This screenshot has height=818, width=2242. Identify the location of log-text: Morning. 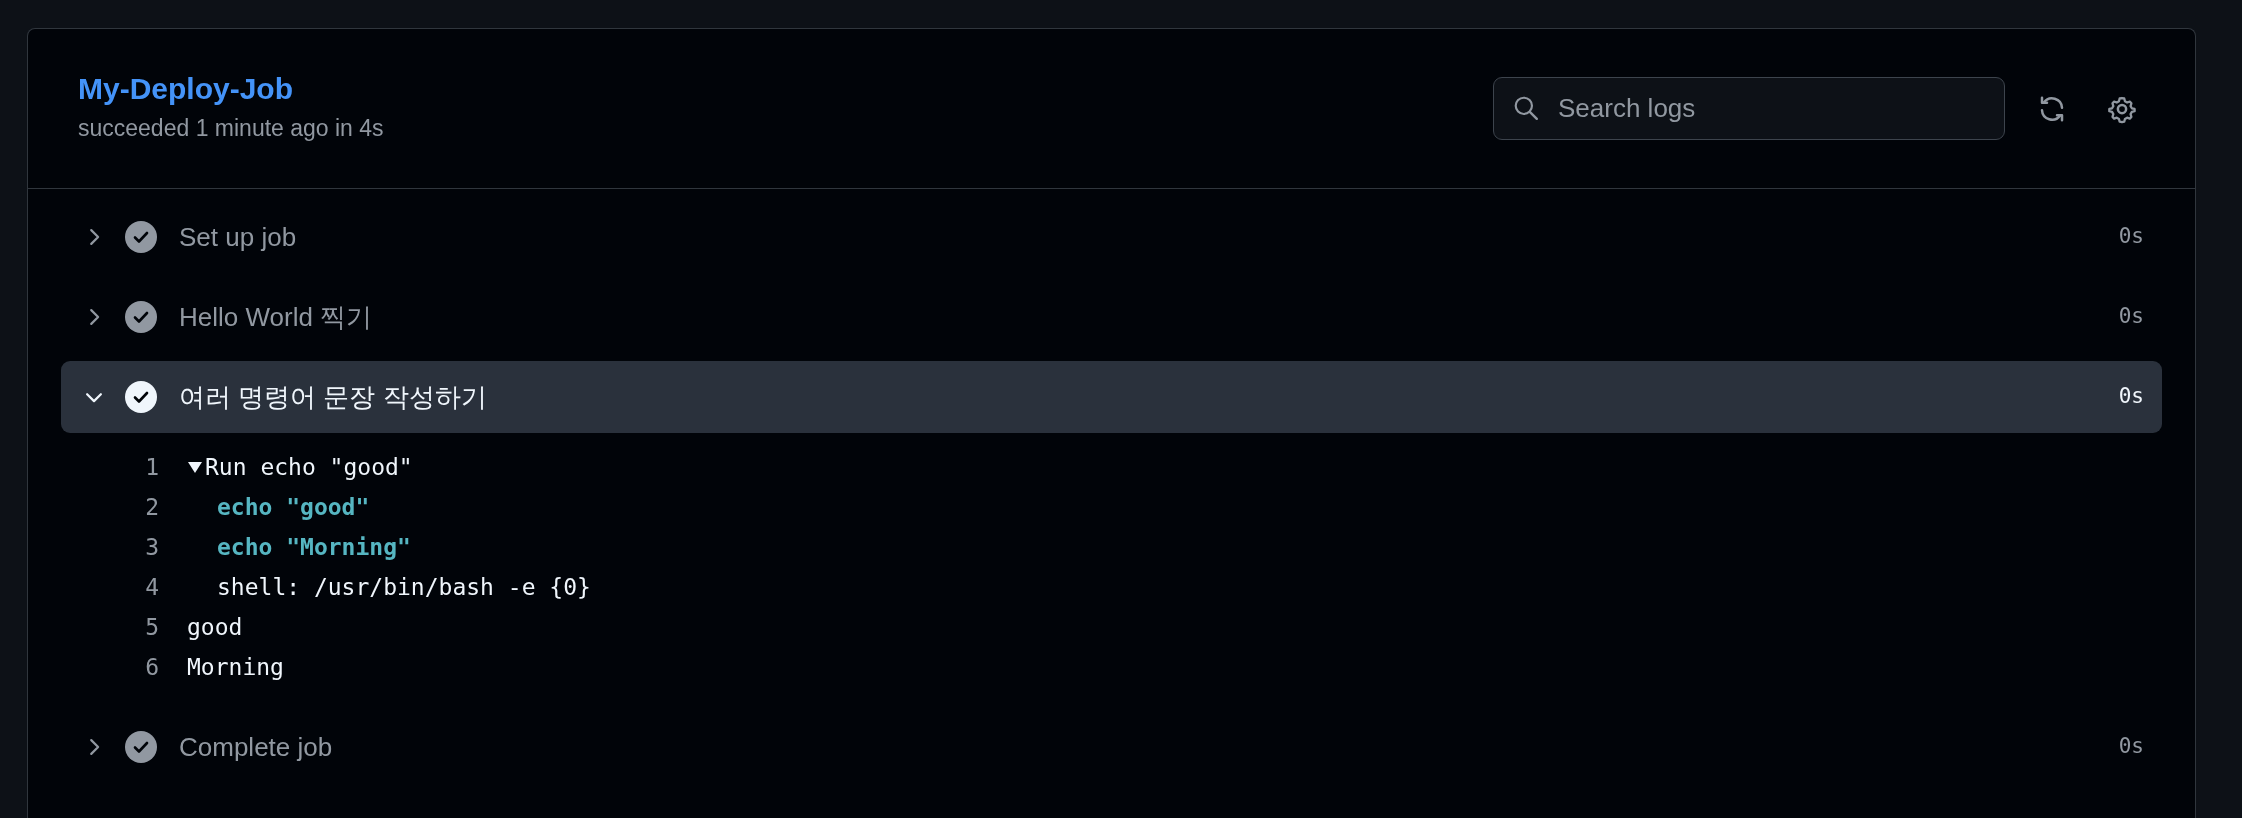
(235, 667).